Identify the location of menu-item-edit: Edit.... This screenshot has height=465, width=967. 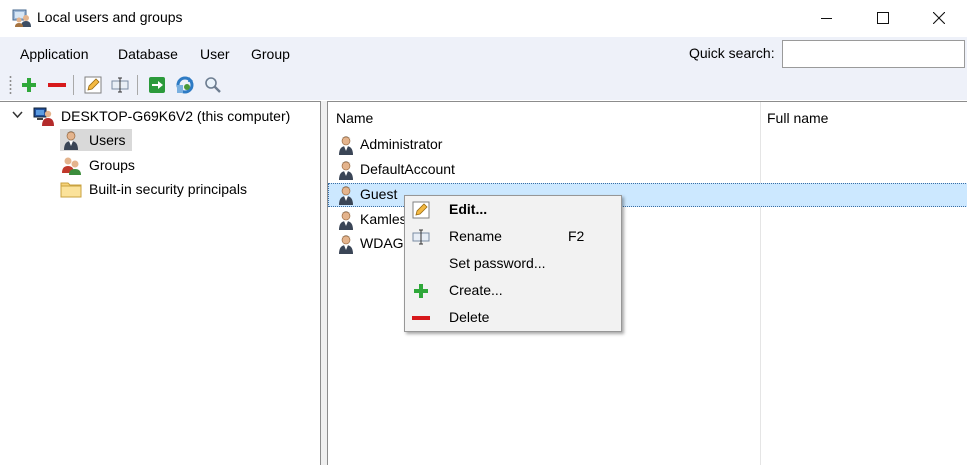
(513, 209).